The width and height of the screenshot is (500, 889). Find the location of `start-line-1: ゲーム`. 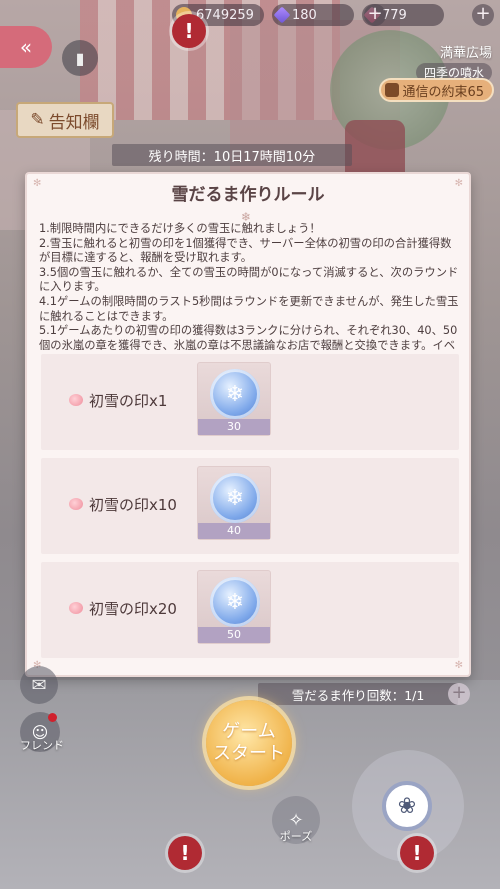

start-line-1: ゲーム is located at coordinates (249, 731).